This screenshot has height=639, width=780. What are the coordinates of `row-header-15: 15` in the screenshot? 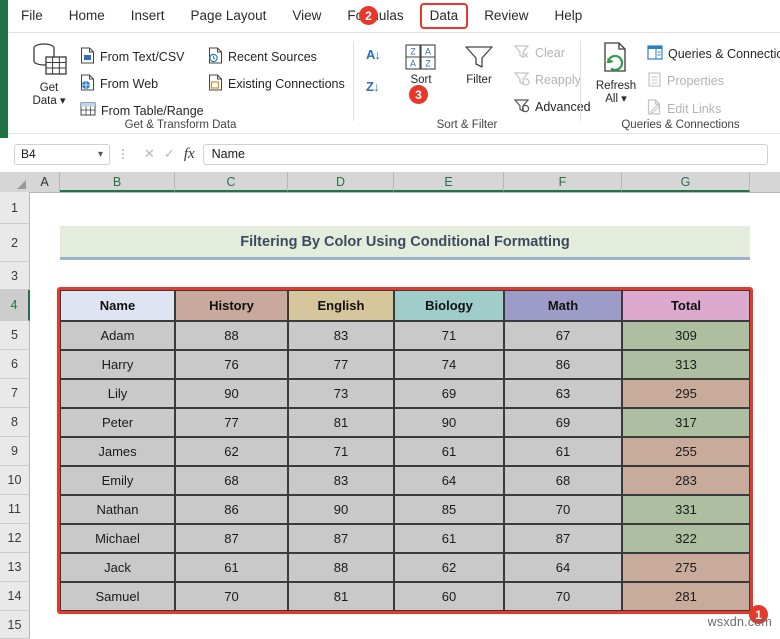 It's located at (15, 625).